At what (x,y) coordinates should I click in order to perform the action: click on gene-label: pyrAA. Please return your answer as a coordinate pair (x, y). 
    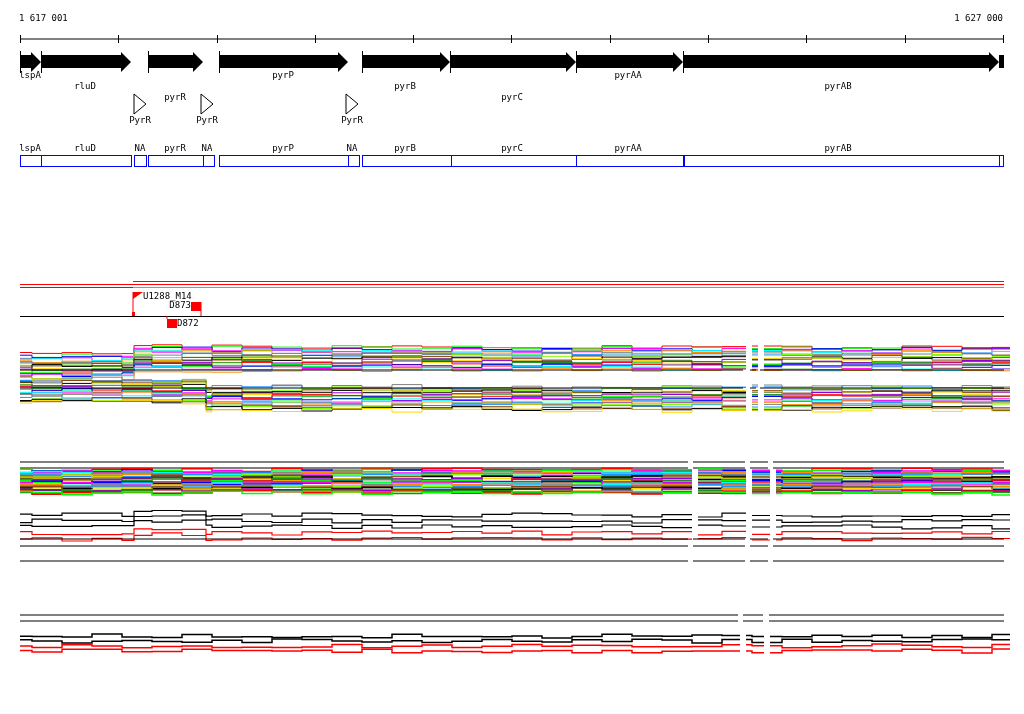
    Looking at the image, I should click on (628, 75).